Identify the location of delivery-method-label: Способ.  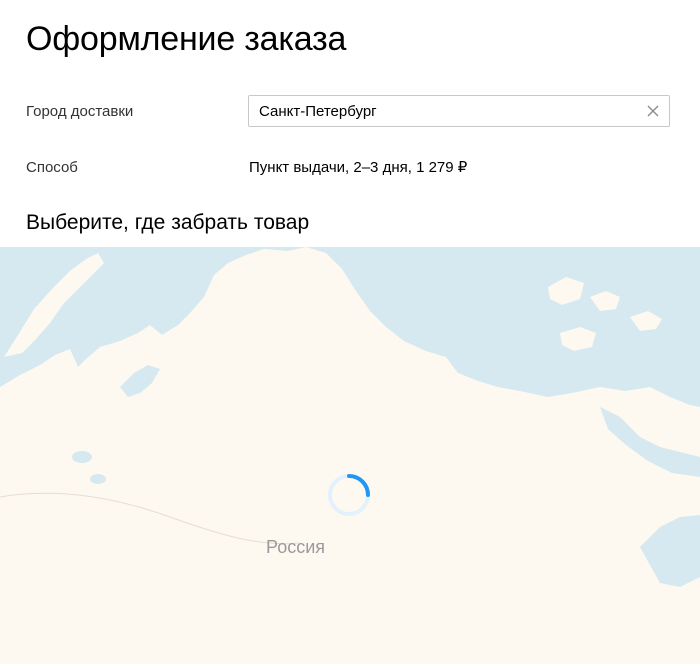
(52, 167).